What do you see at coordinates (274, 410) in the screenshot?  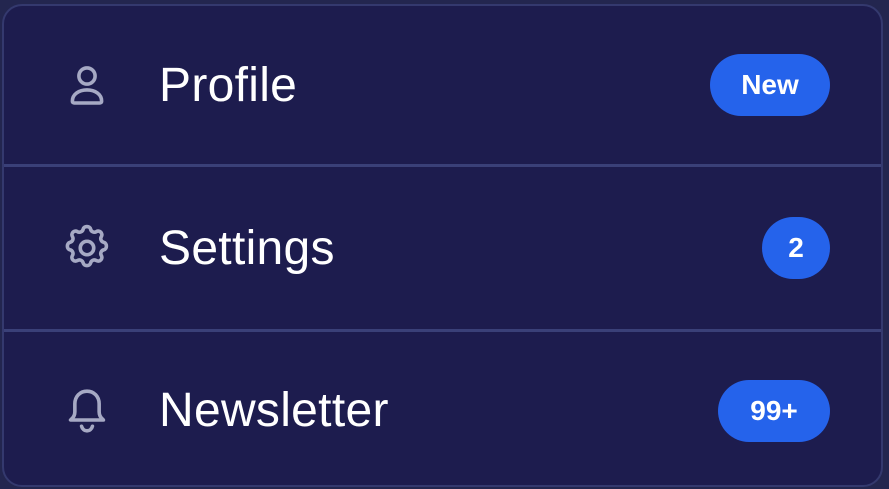 I see `menu-item-label: Newsletter` at bounding box center [274, 410].